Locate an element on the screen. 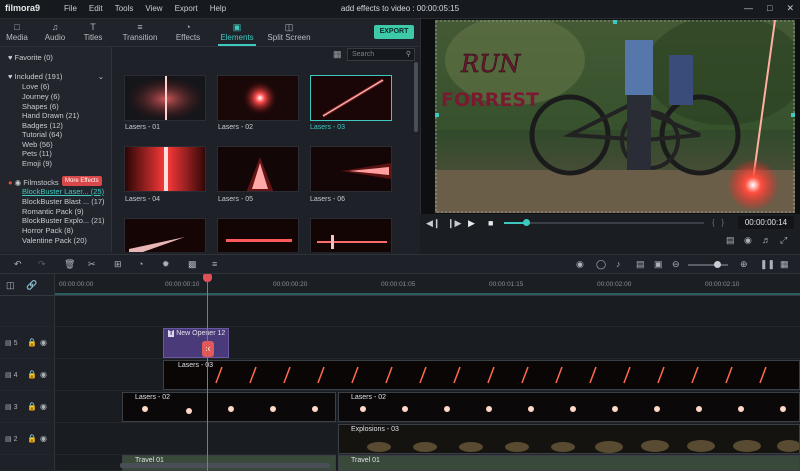  sidebar-favorite: ♥ Favorite (0) is located at coordinates (30, 57).